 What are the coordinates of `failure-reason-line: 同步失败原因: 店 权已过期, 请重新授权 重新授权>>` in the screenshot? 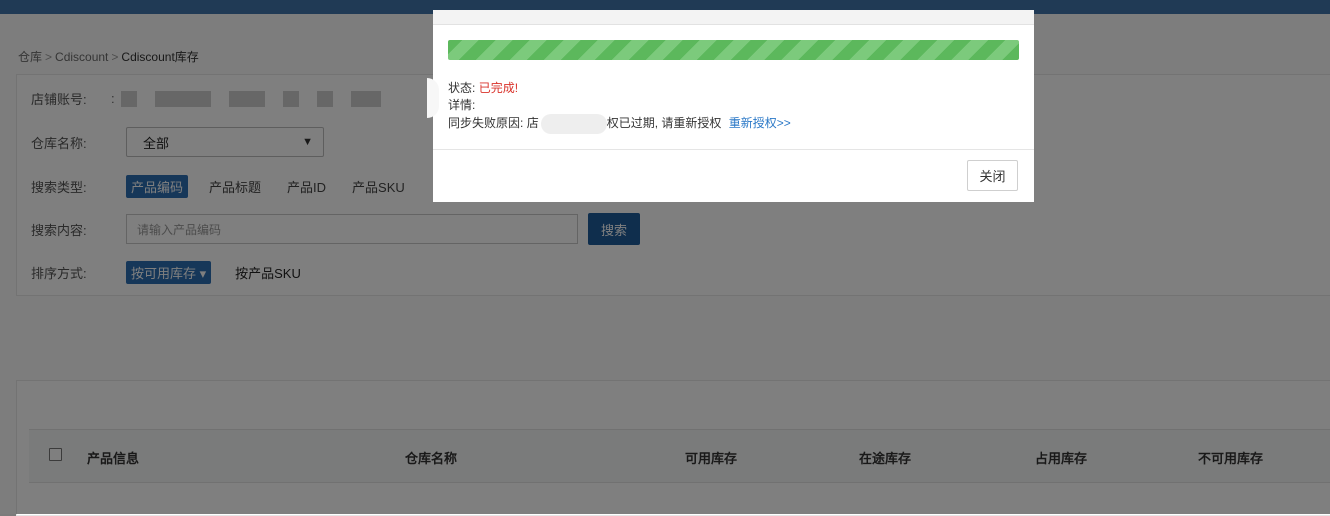 It's located at (619, 124).